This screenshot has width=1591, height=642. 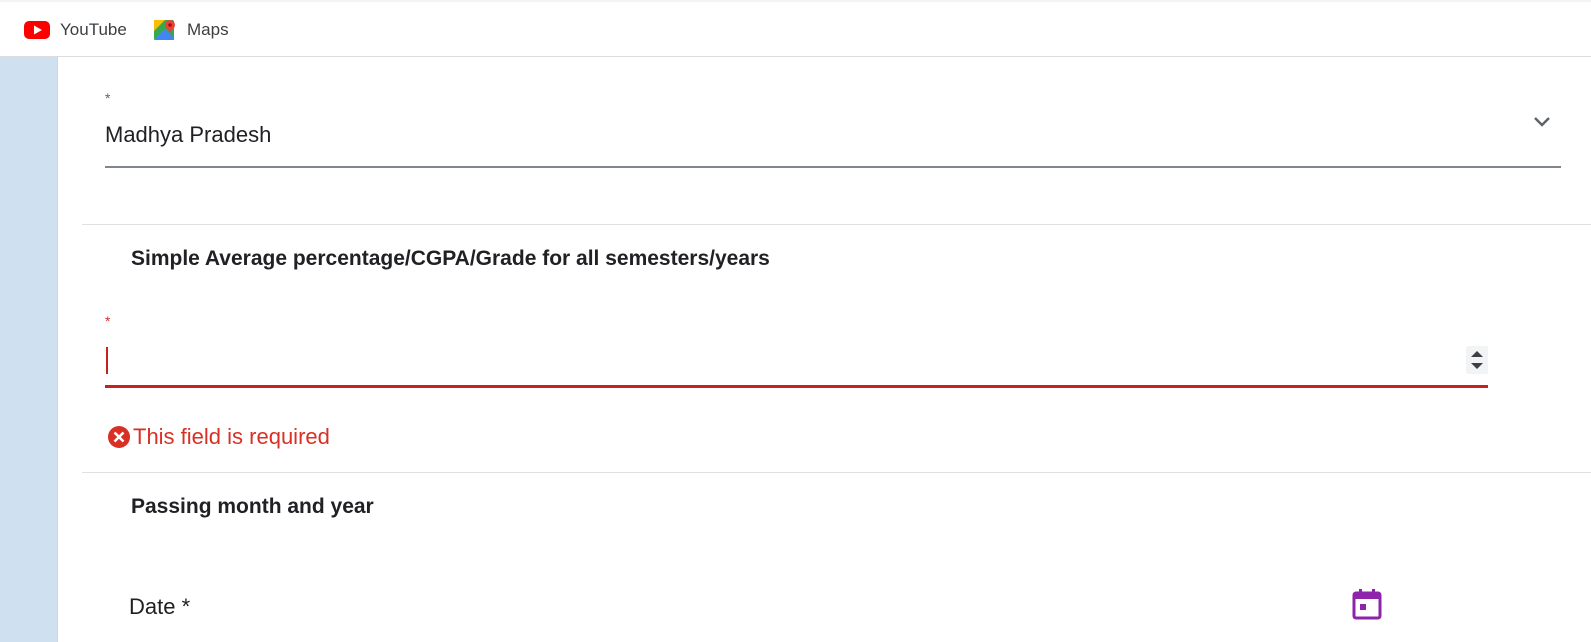 What do you see at coordinates (160, 606) in the screenshot?
I see `date-field-label: Date *` at bounding box center [160, 606].